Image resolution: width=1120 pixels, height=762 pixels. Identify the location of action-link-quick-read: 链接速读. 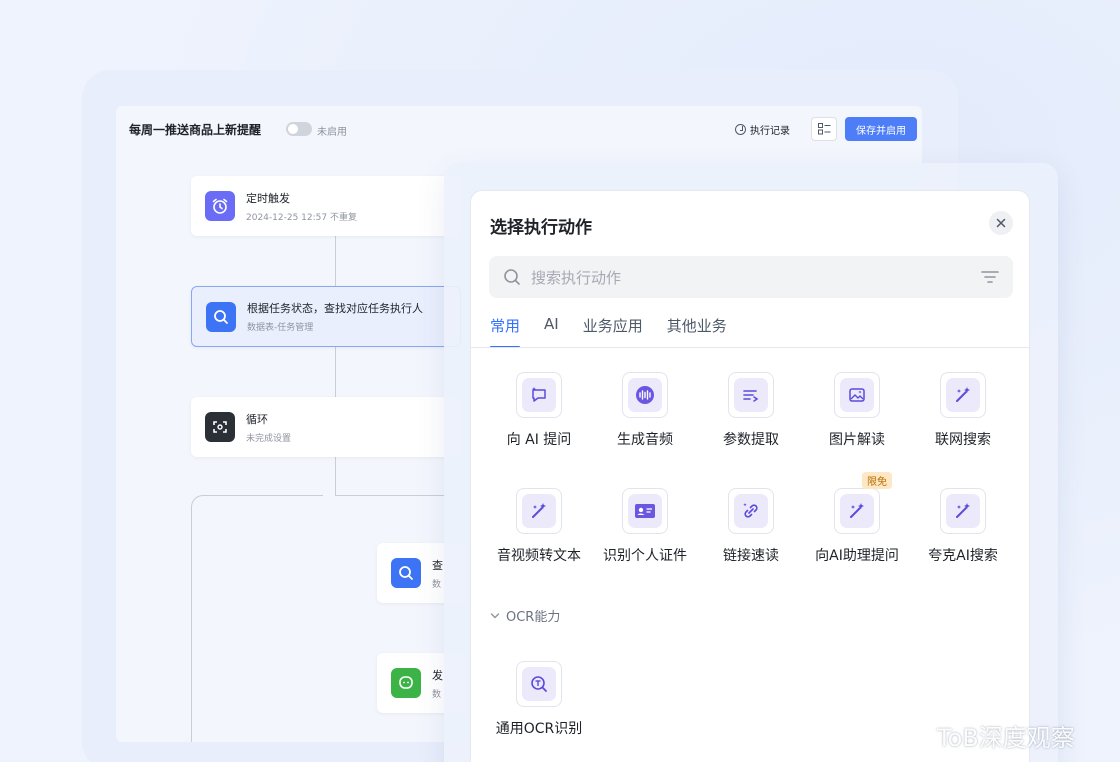
(751, 526).